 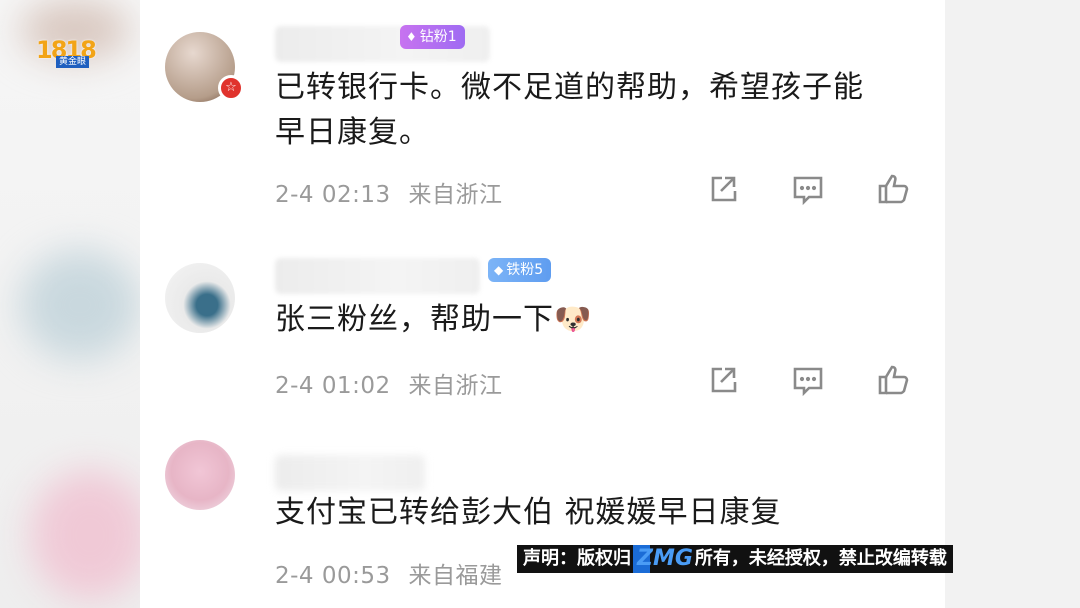 I want to click on banner-prefix: 声明：版权归, so click(x=577, y=558).